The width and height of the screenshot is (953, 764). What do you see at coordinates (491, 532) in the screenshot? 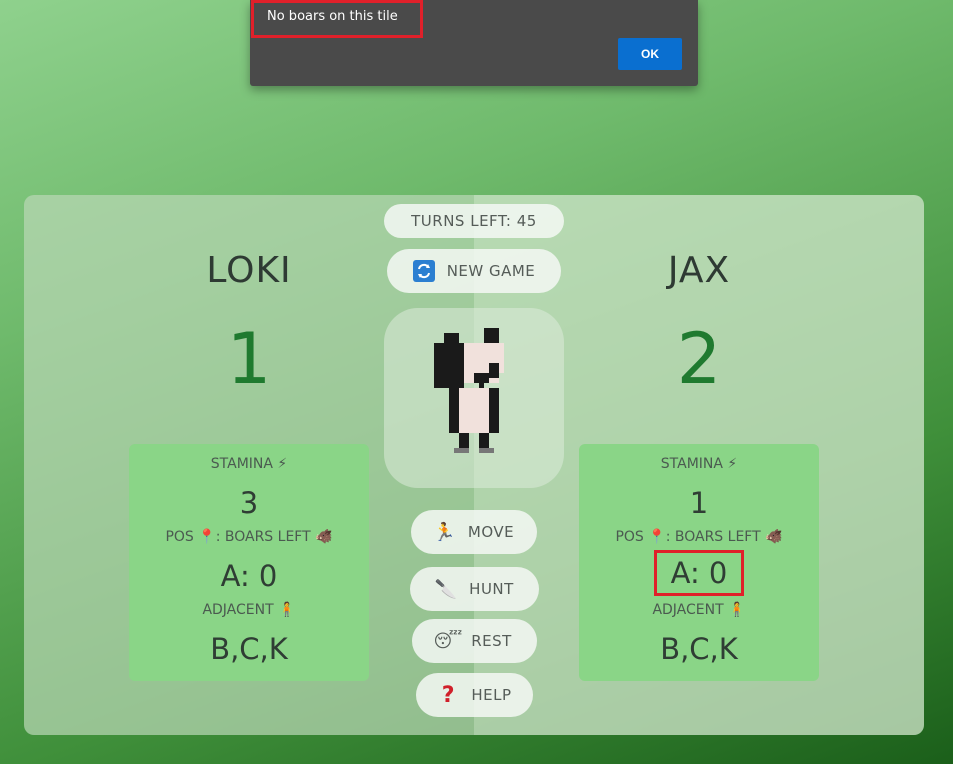
I see `move-label: MOVE` at bounding box center [491, 532].